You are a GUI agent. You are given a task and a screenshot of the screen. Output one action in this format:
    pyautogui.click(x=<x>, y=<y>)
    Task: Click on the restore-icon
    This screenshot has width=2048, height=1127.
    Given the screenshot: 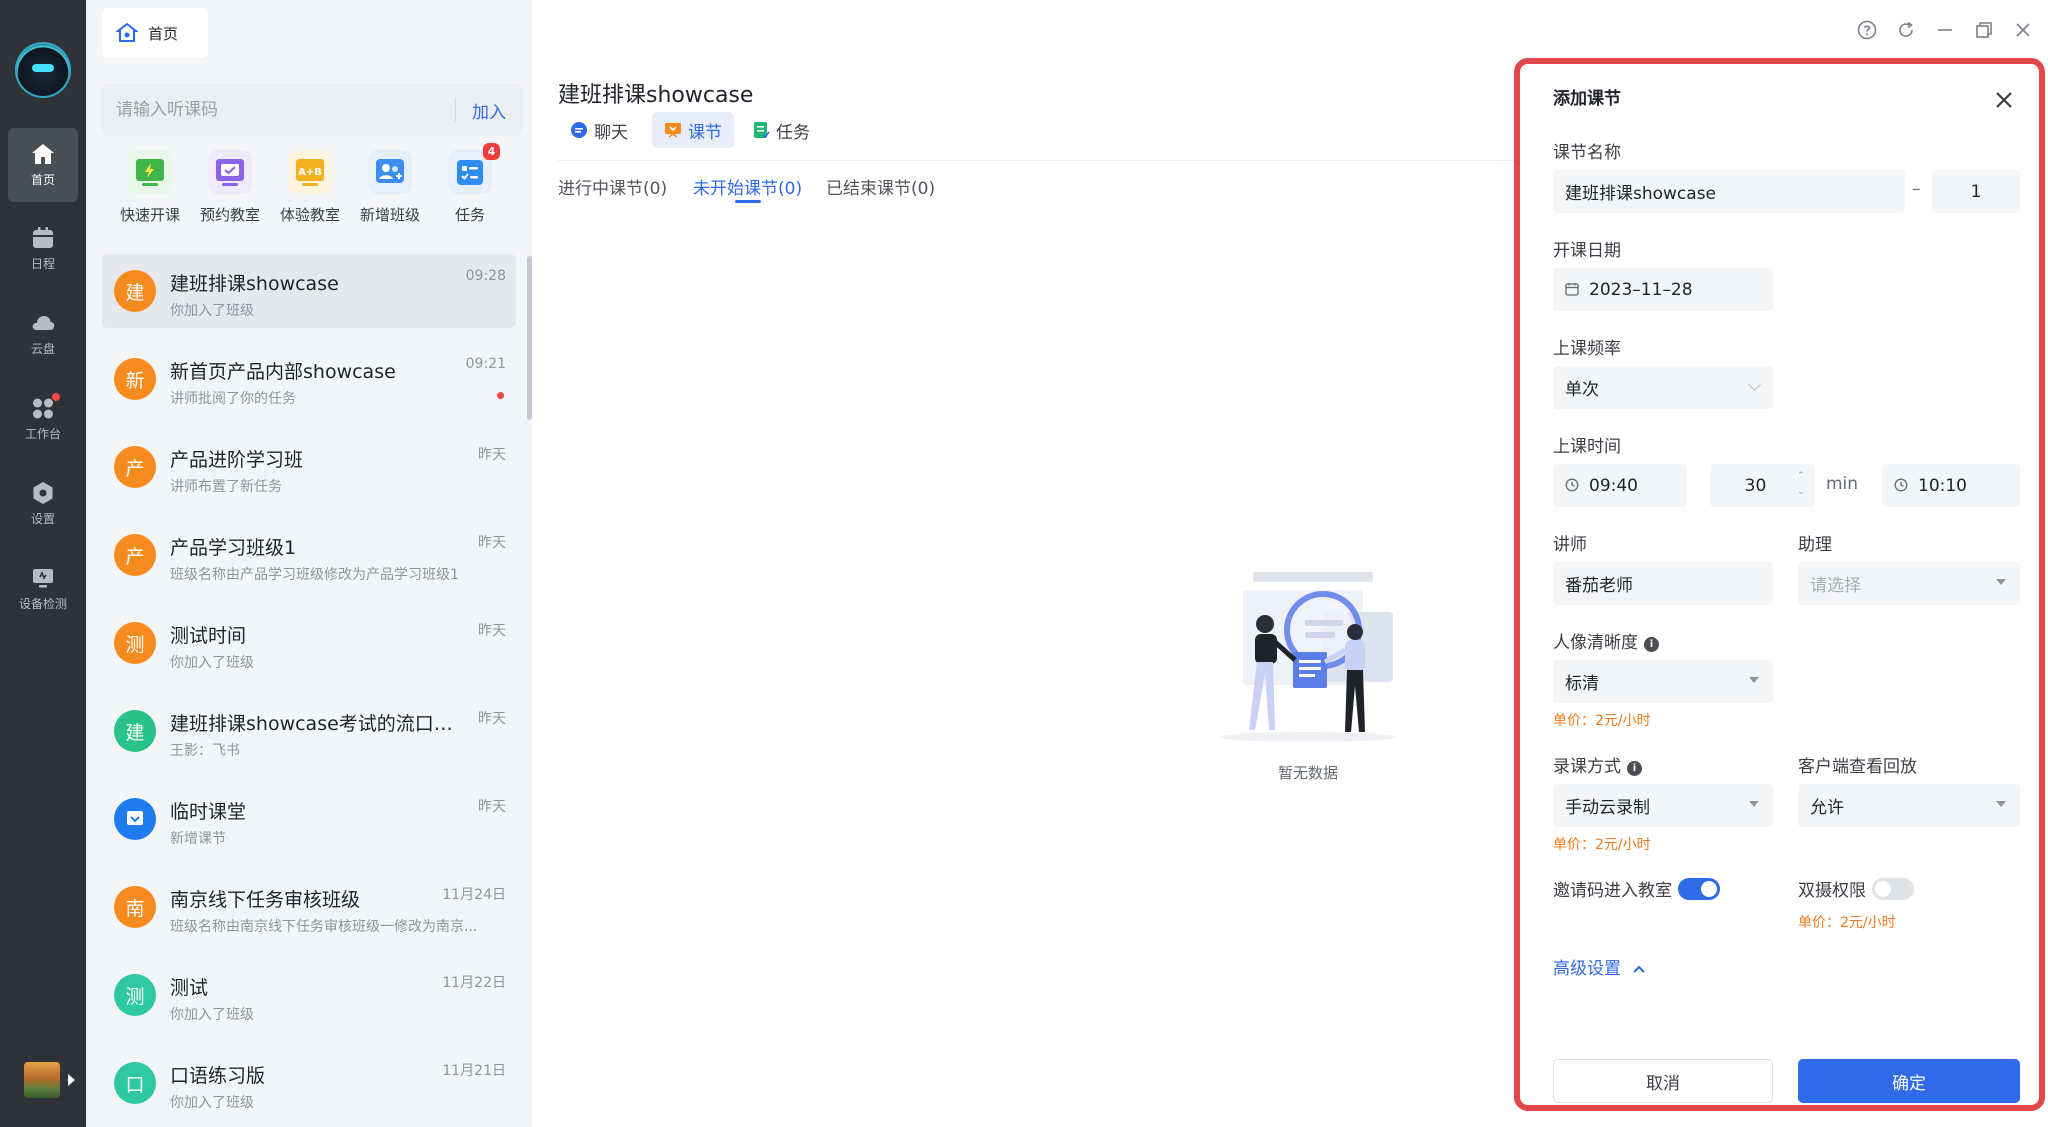 What is the action you would take?
    pyautogui.click(x=1984, y=30)
    